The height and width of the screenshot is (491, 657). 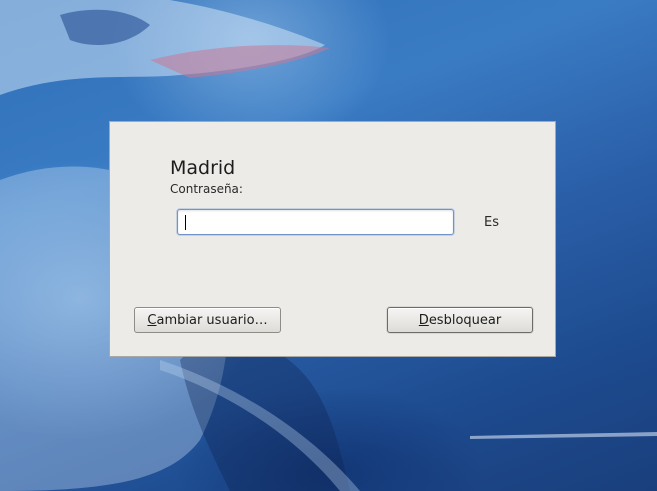 What do you see at coordinates (203, 168) in the screenshot?
I see `user-name: Madrid` at bounding box center [203, 168].